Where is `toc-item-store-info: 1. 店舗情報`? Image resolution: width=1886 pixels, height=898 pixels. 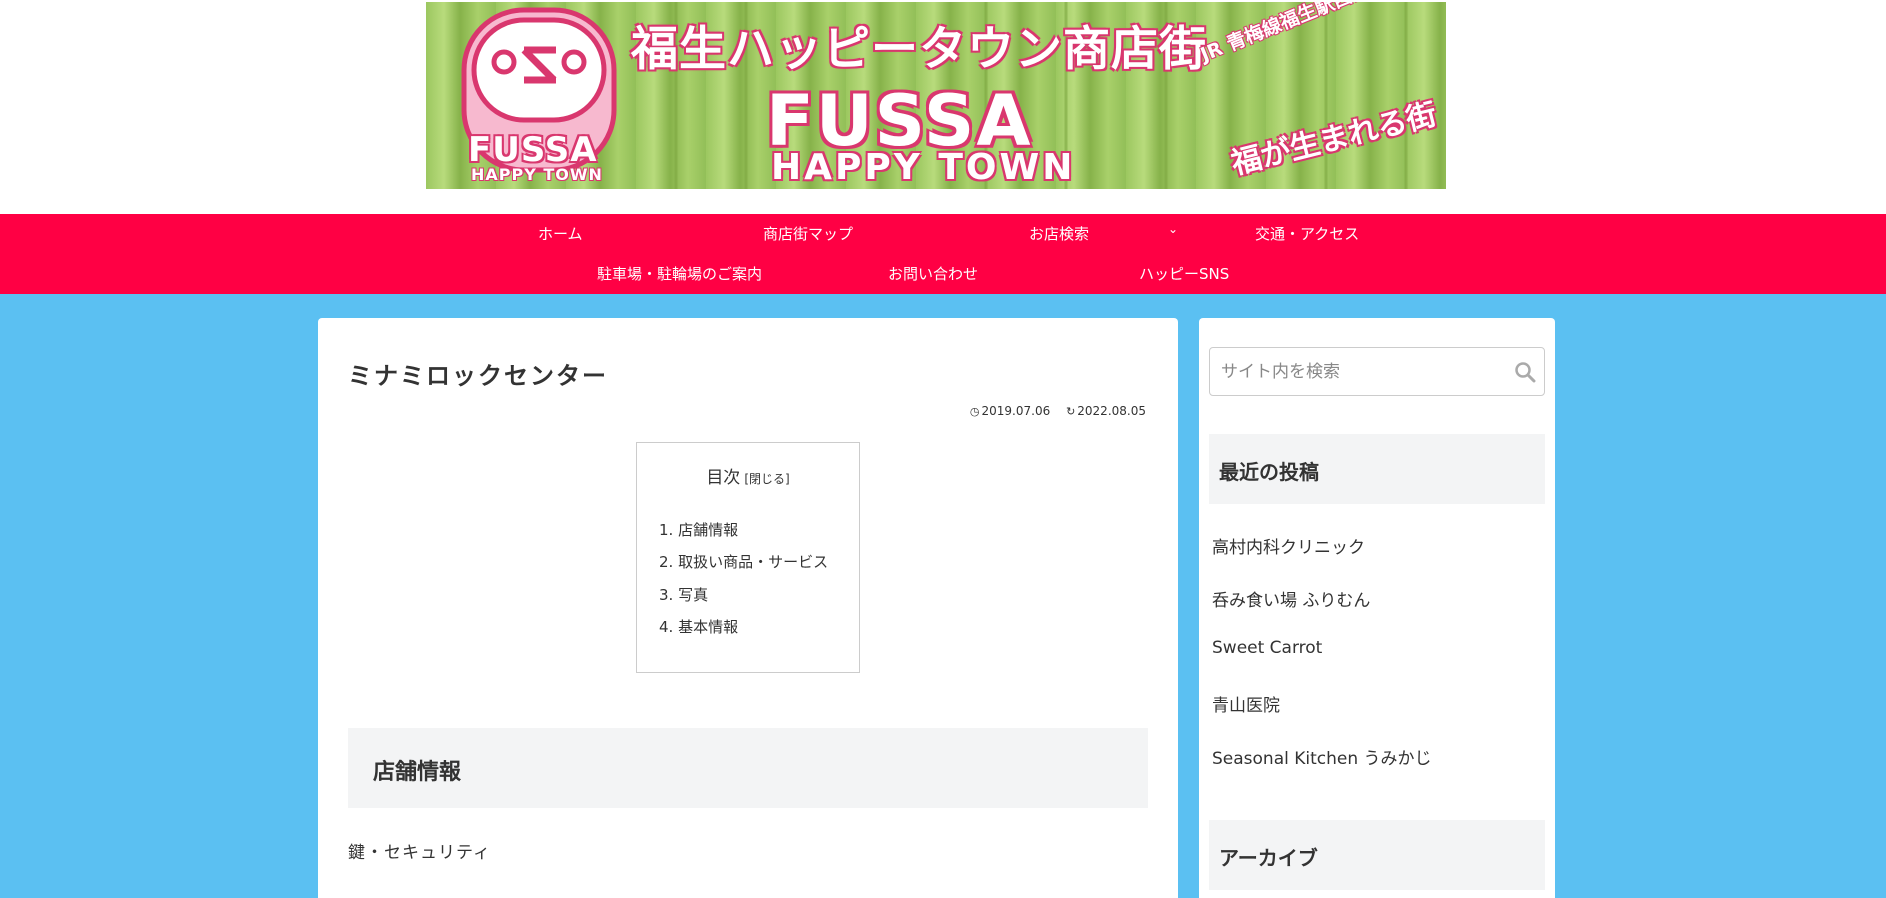
toc-item-store-info: 1. 店舗情報 is located at coordinates (698, 529).